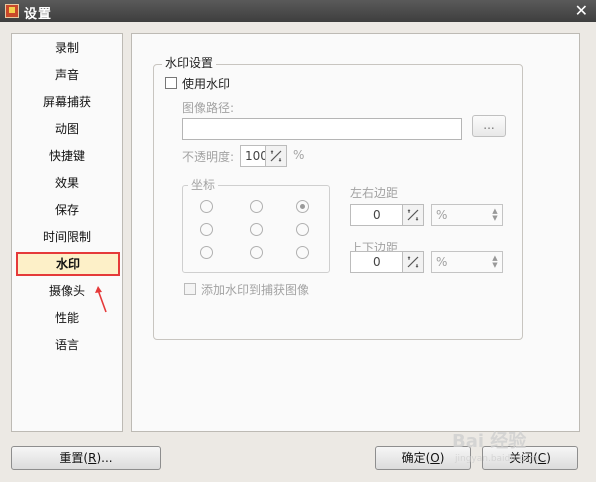 The height and width of the screenshot is (482, 596). What do you see at coordinates (67, 156) in the screenshot?
I see `sidebar-item-hotkeys: 快捷键` at bounding box center [67, 156].